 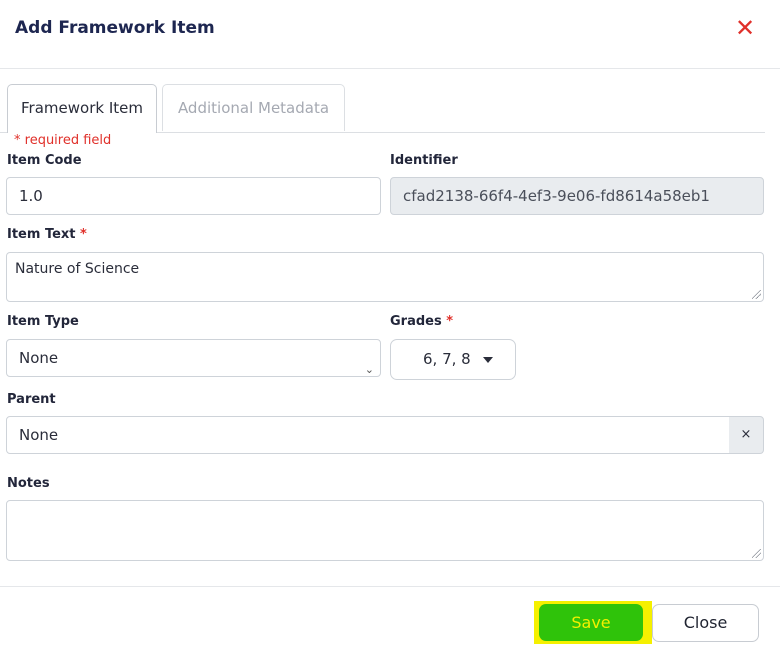 What do you see at coordinates (41, 234) in the screenshot?
I see `item-text-label-text: Item Text` at bounding box center [41, 234].